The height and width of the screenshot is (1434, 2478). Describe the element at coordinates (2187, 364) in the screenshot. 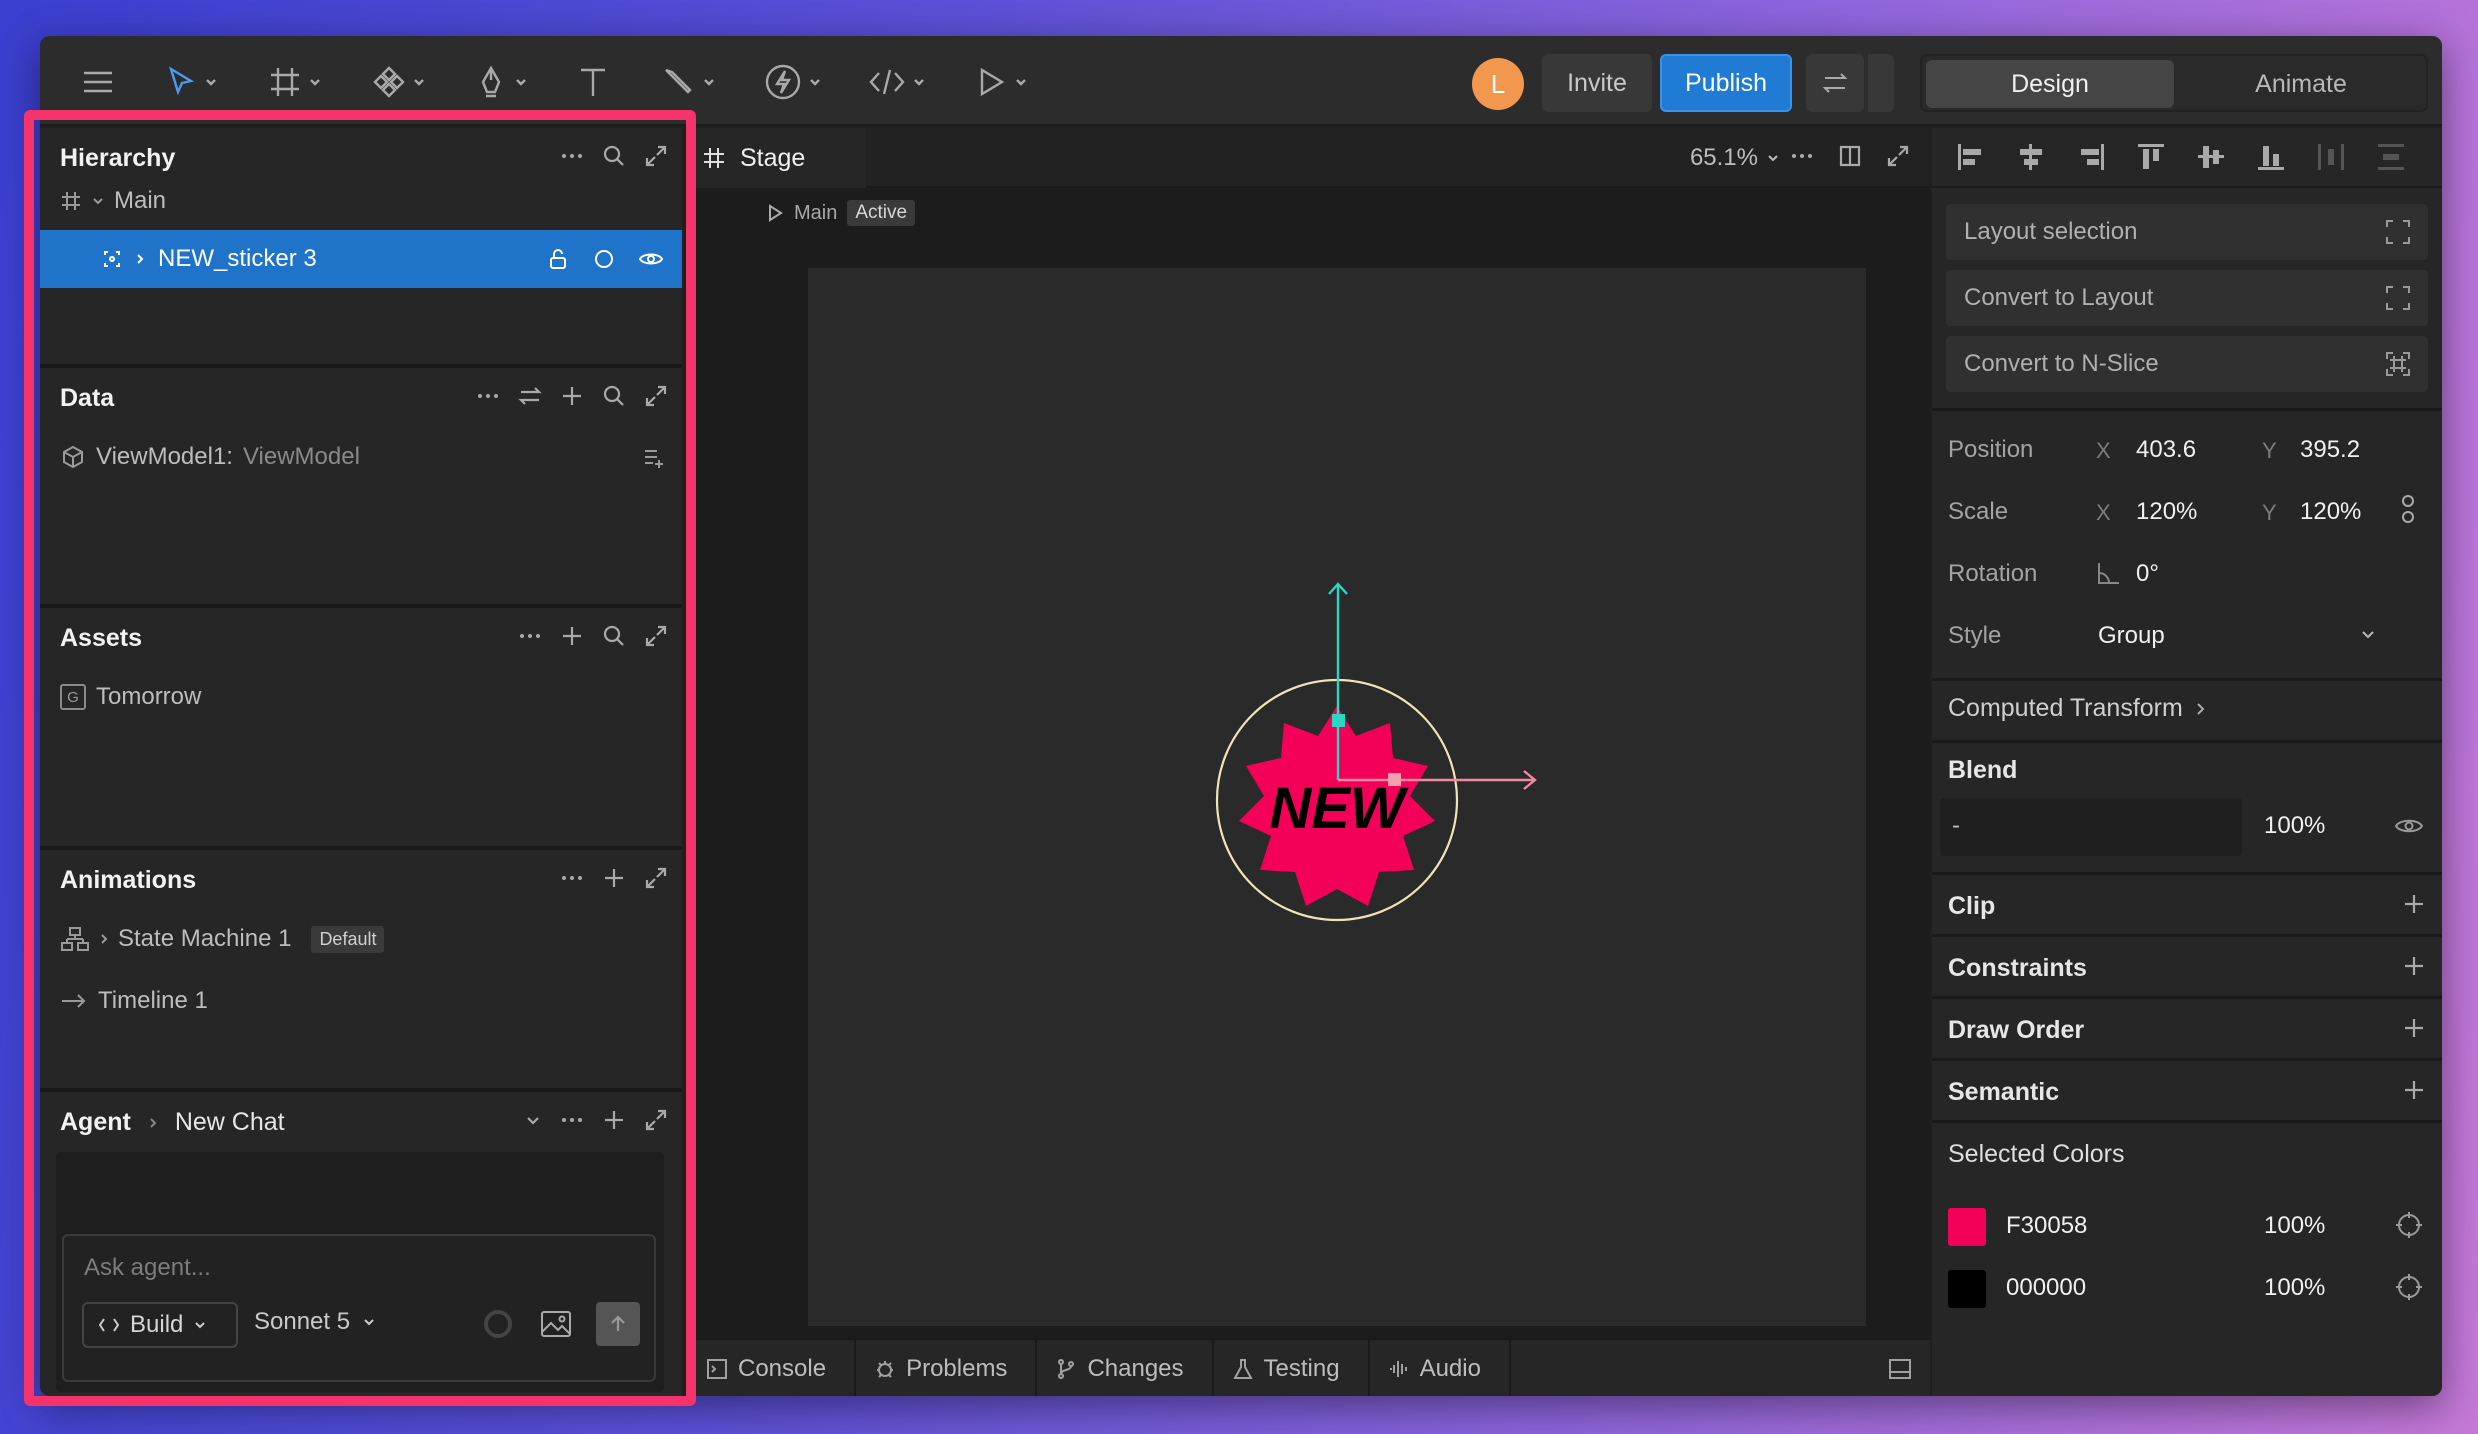

I see `convert-to-nslice-button: Convert to N-Slice` at that location.